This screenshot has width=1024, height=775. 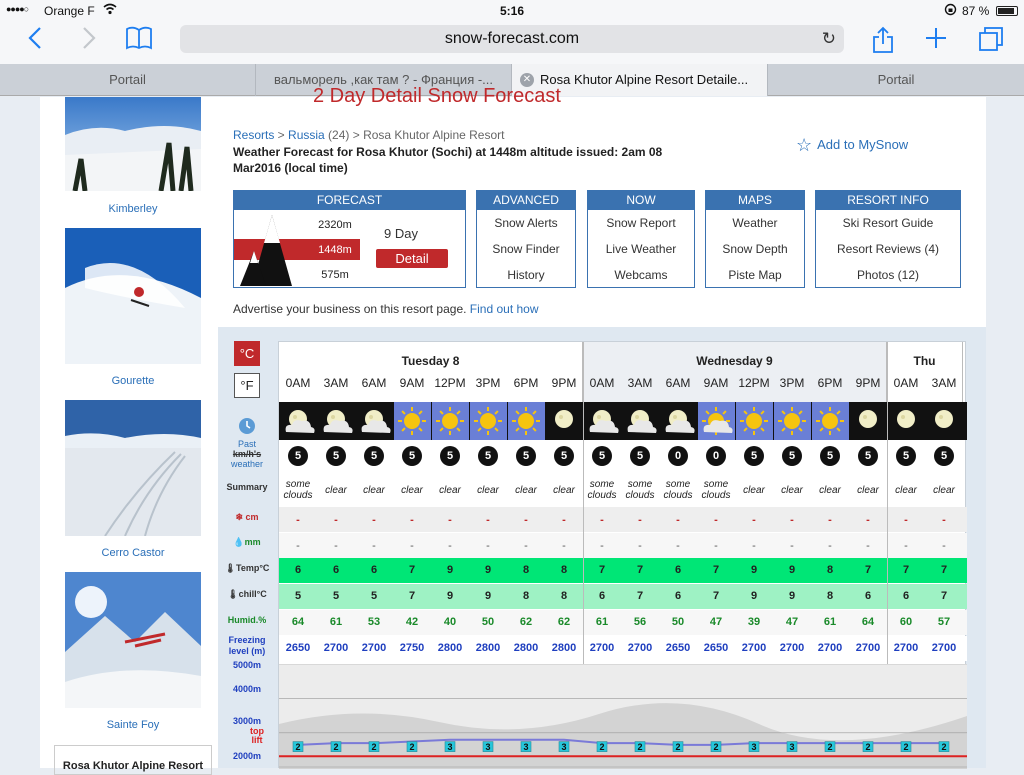 I want to click on cerro-castor-photo, so click(x=133, y=468).